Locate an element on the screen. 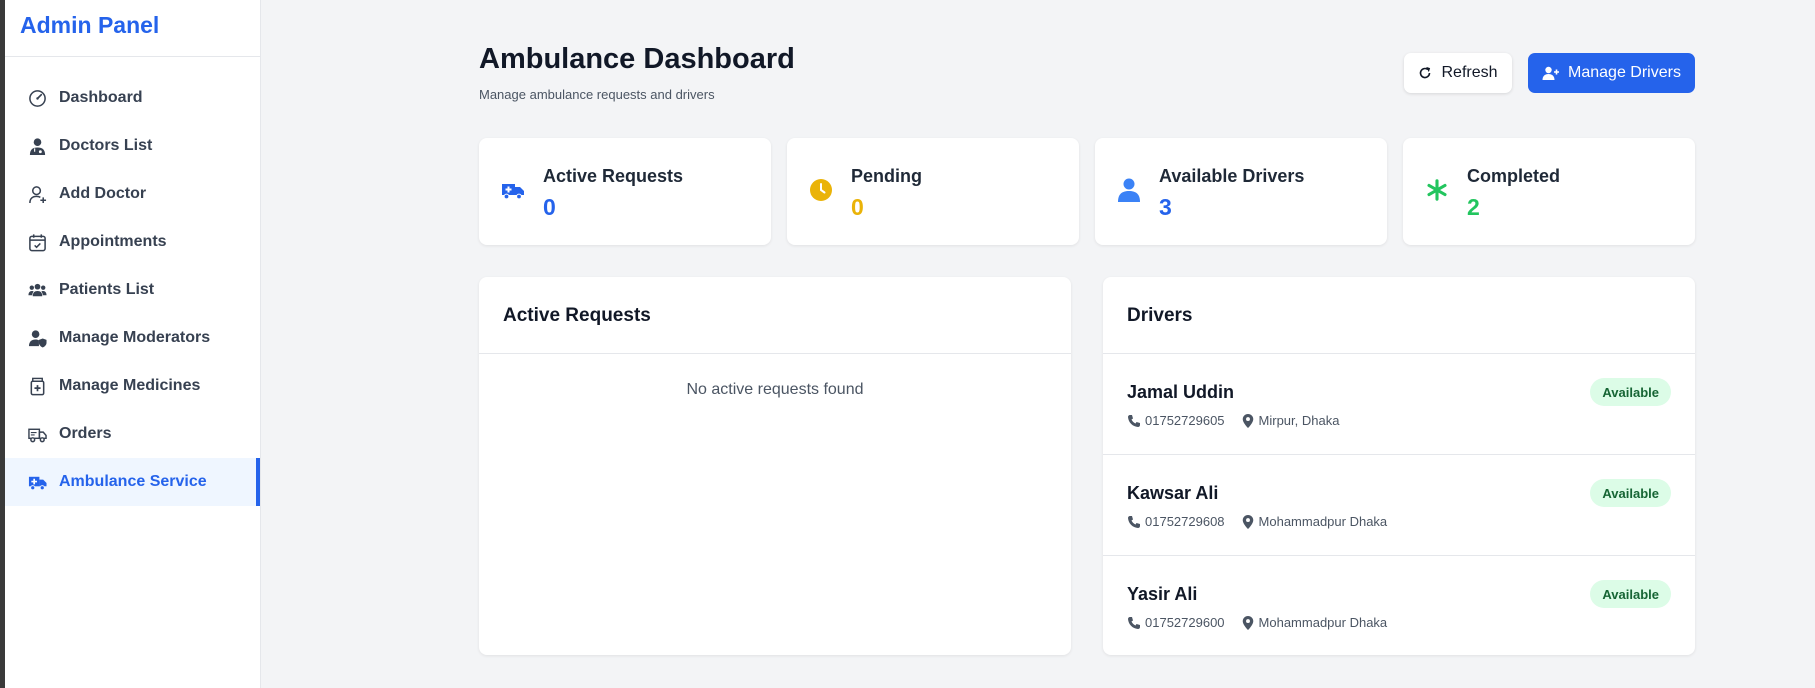 Image resolution: width=1815 pixels, height=688 pixels. stat-card-active-requests: Active Requests 0 is located at coordinates (625, 191).